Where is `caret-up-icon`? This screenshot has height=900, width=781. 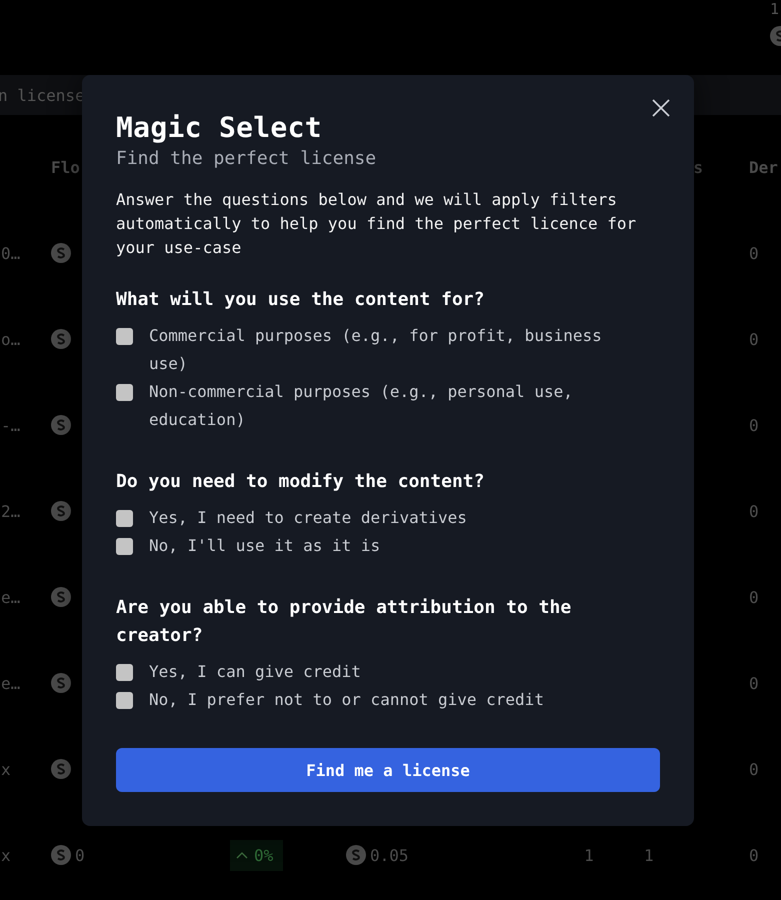 caret-up-icon is located at coordinates (242, 855).